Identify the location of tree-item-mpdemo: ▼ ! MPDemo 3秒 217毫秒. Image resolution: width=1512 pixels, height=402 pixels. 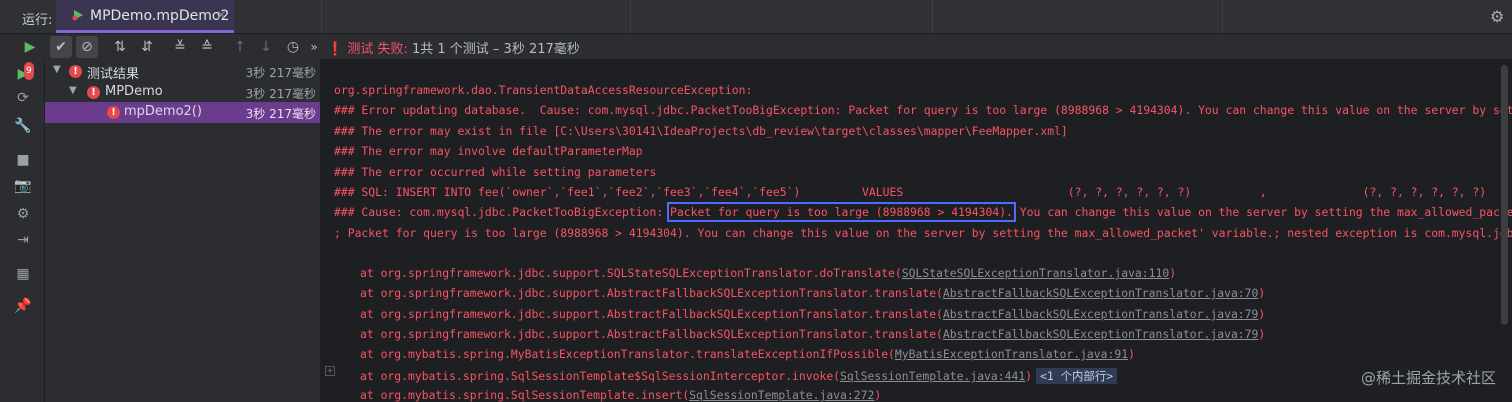
(182, 92).